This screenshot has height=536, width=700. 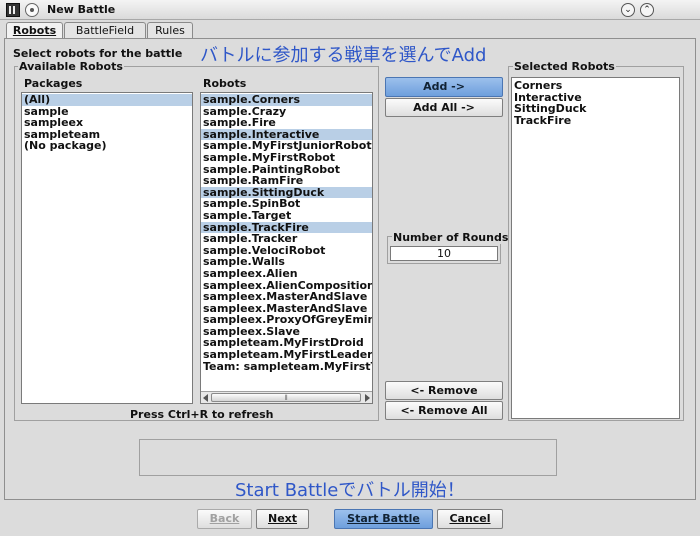 I want to click on refresh-hint: Press Ctrl+R to refresh, so click(x=202, y=414).